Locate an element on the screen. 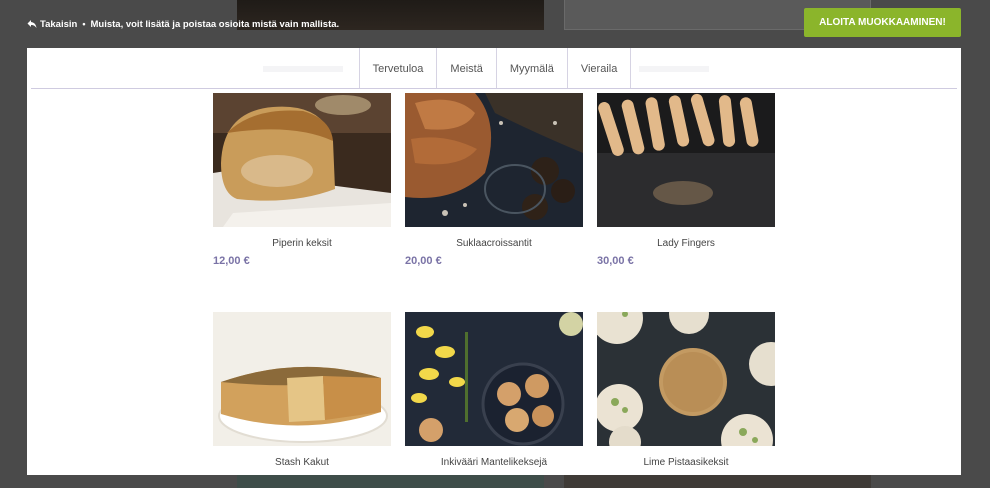 This screenshot has height=488, width=990. back-link: Takaisin is located at coordinates (52, 24).